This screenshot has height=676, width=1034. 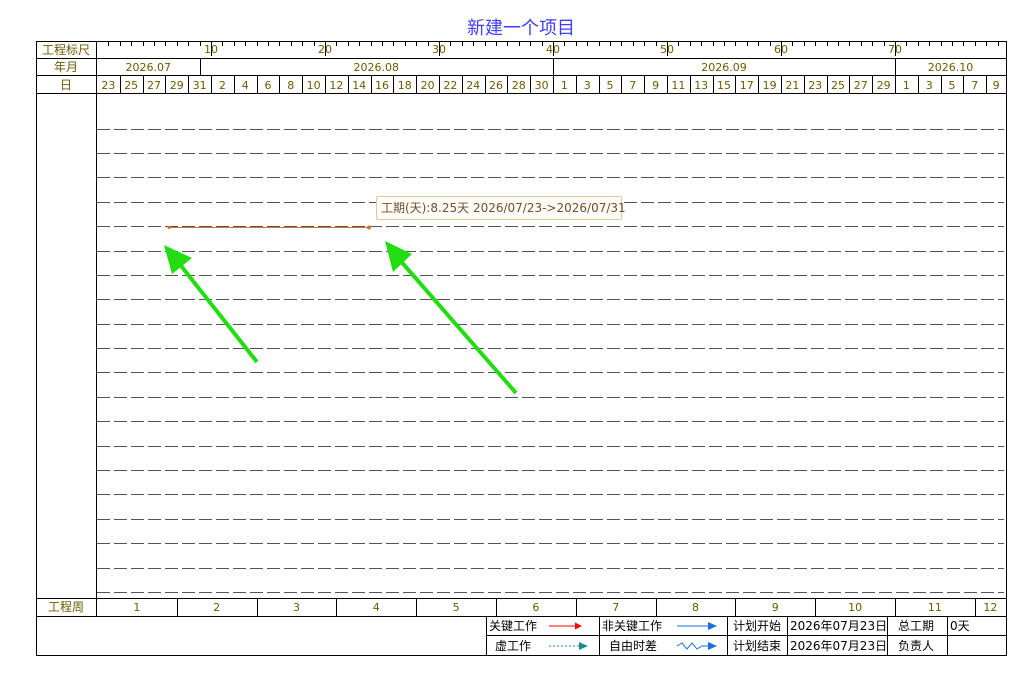 What do you see at coordinates (439, 49) in the screenshot?
I see `scale-mark-label: 30` at bounding box center [439, 49].